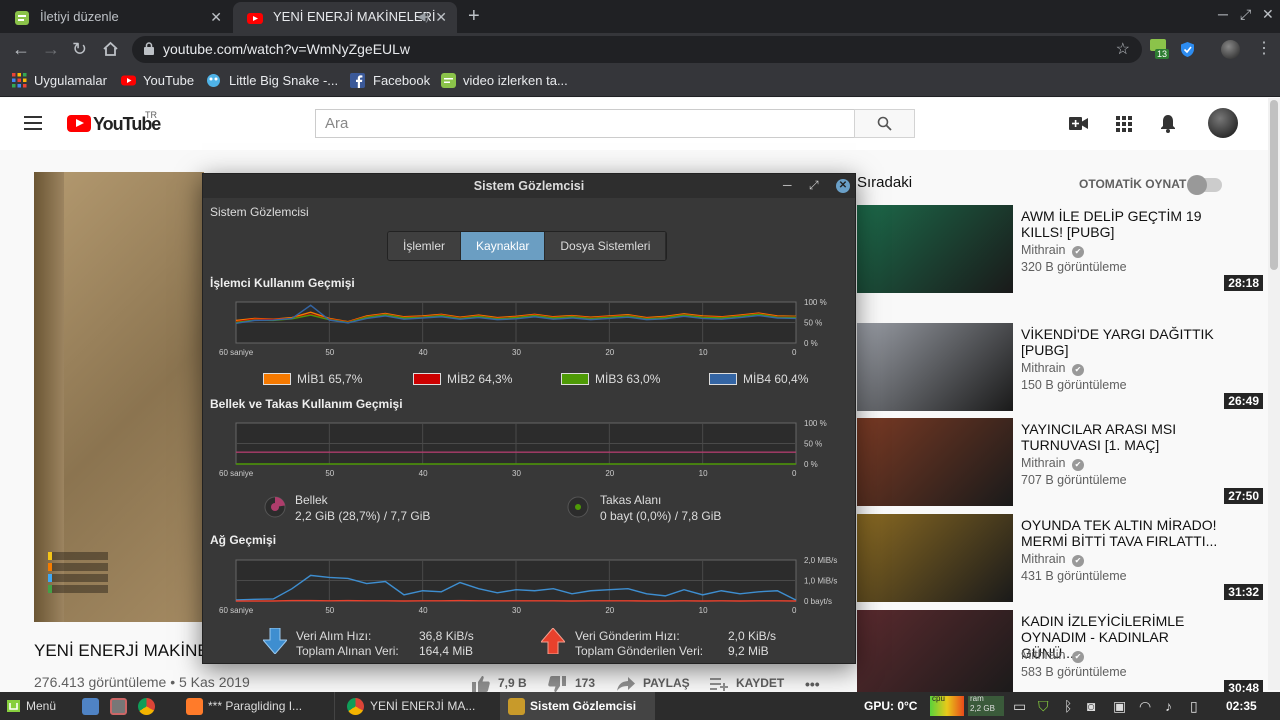 The width and height of the screenshot is (1280, 720). I want to click on snake-game-icon, so click(213, 80).